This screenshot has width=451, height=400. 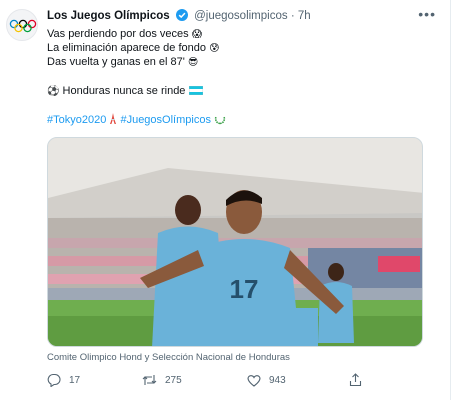 What do you see at coordinates (232, 91) in the screenshot?
I see `tweet-line-4: ⚽ Honduras nunca se rinde` at bounding box center [232, 91].